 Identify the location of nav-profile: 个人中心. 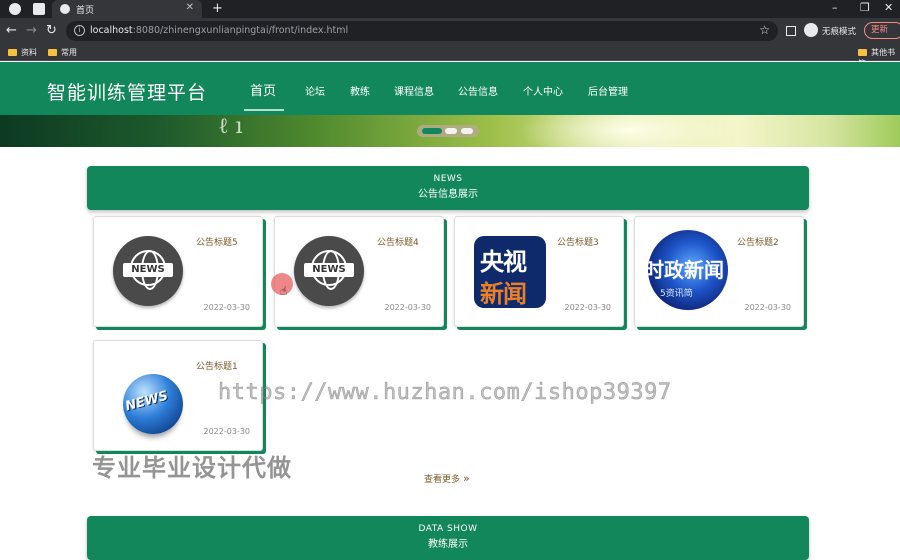
(543, 90).